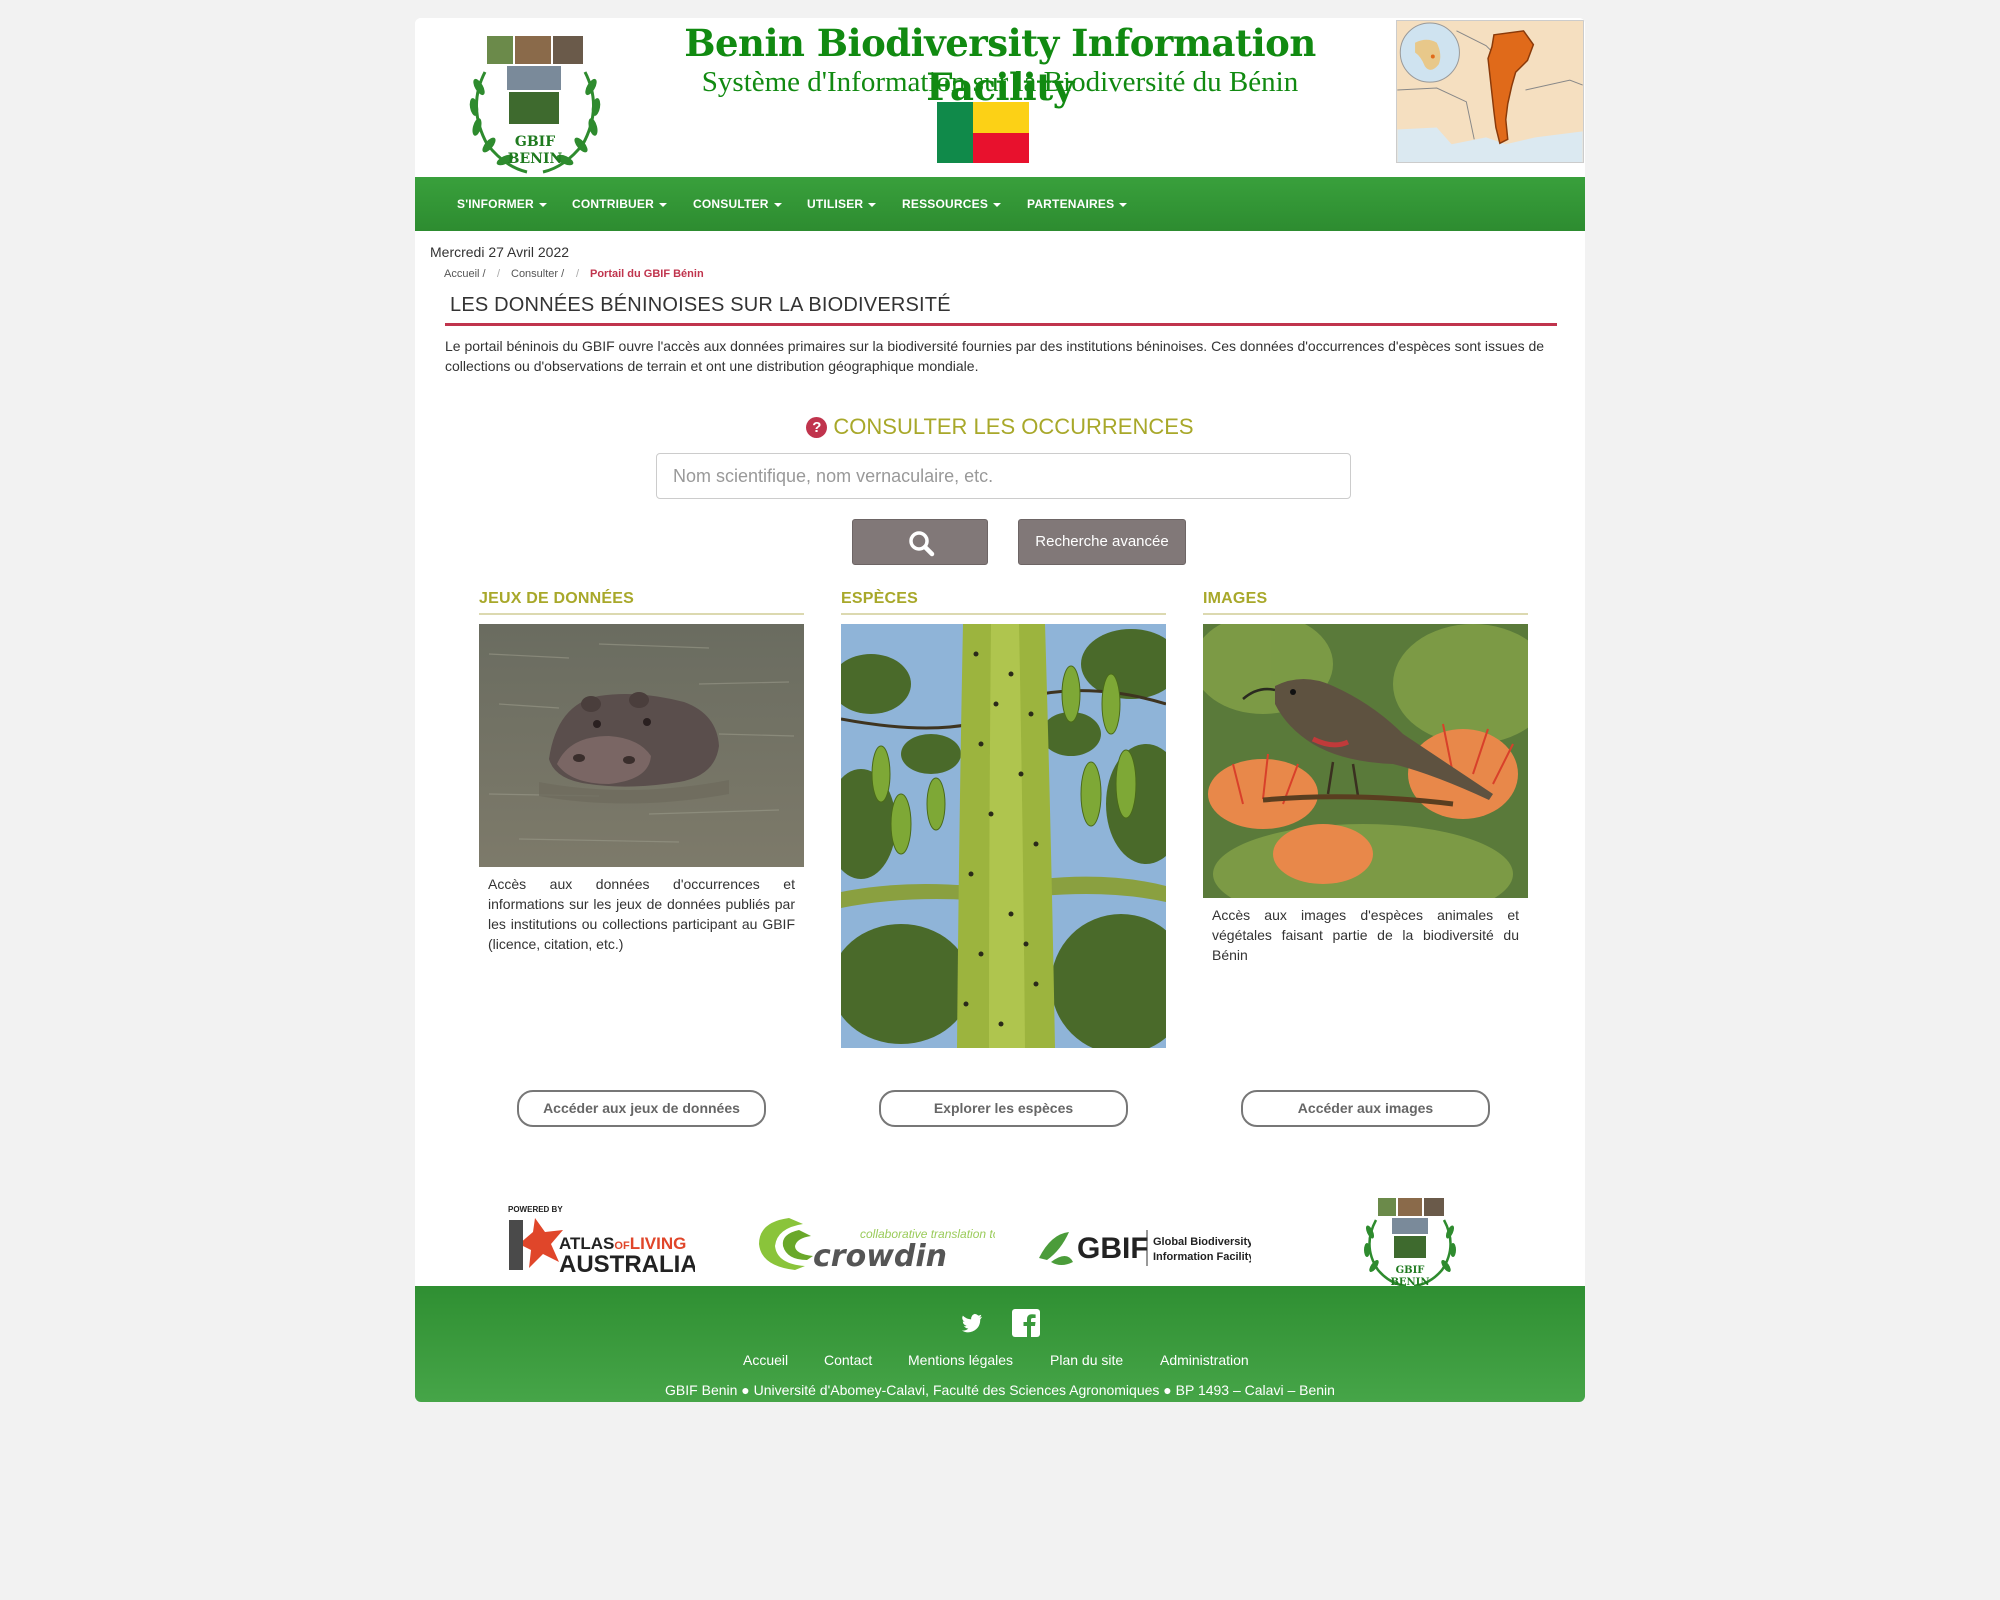 This screenshot has width=2000, height=1600. I want to click on occurrences-heading: ? CONSULTER LES OCCURRENCES, so click(1000, 427).